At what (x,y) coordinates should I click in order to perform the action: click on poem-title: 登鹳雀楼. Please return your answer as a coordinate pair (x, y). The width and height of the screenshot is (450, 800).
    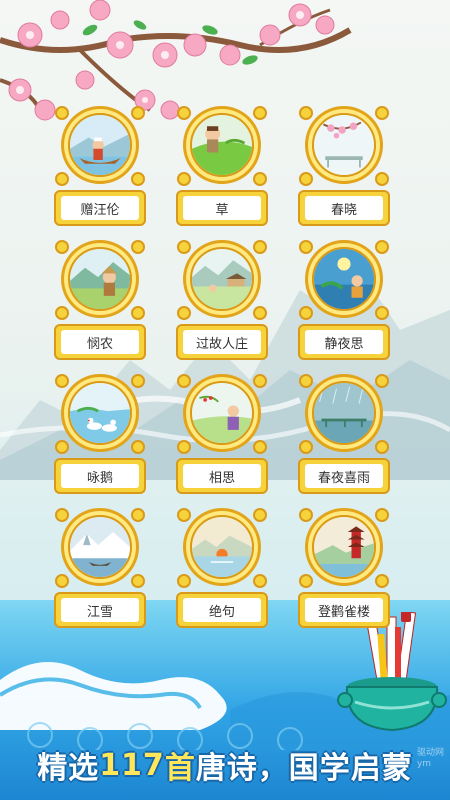
    Looking at the image, I should click on (344, 610).